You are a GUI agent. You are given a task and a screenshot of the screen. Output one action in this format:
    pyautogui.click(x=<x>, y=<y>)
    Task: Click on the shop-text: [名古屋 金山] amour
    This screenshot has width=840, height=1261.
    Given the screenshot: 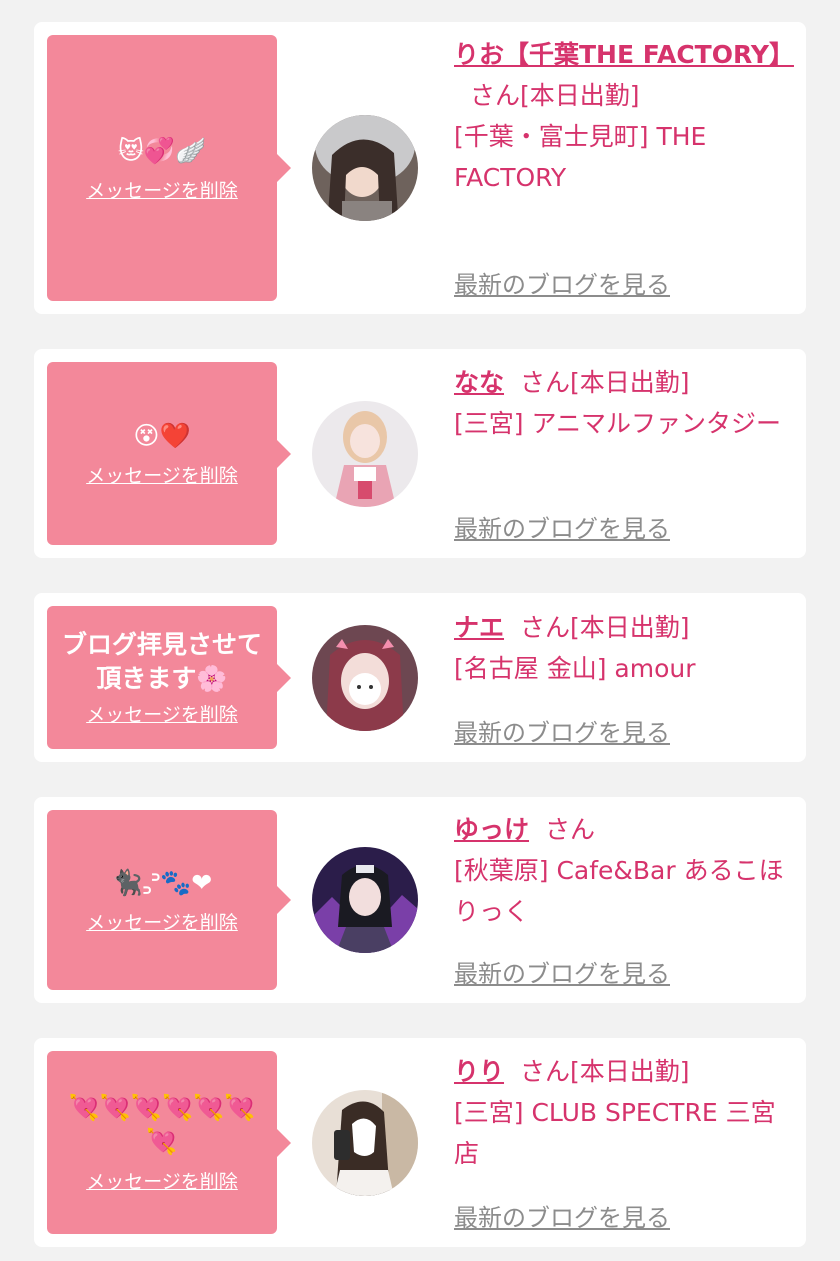 What is the action you would take?
    pyautogui.click(x=575, y=668)
    